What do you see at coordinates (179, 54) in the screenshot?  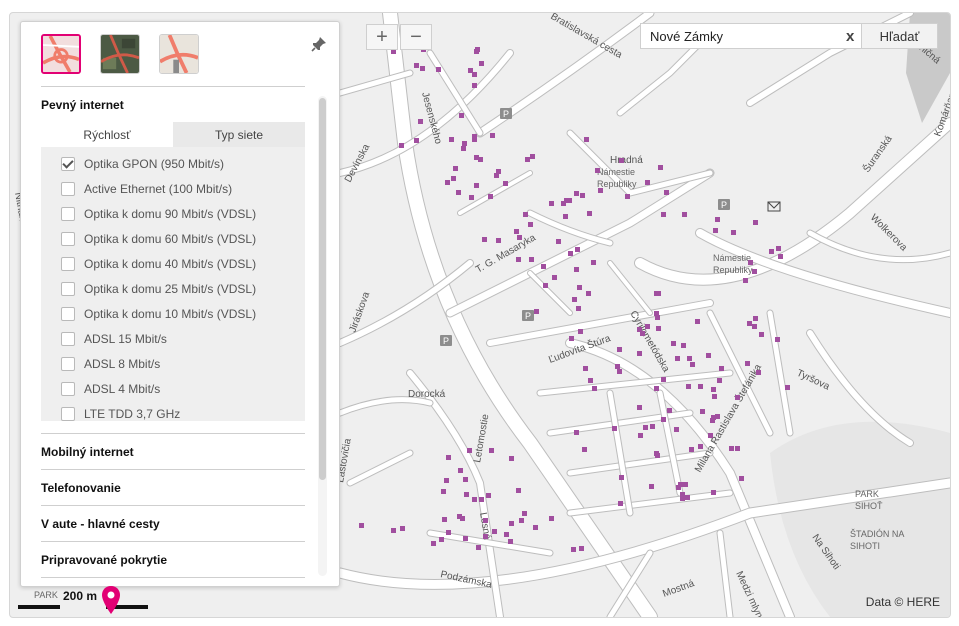 I see `map-type-terrain` at bounding box center [179, 54].